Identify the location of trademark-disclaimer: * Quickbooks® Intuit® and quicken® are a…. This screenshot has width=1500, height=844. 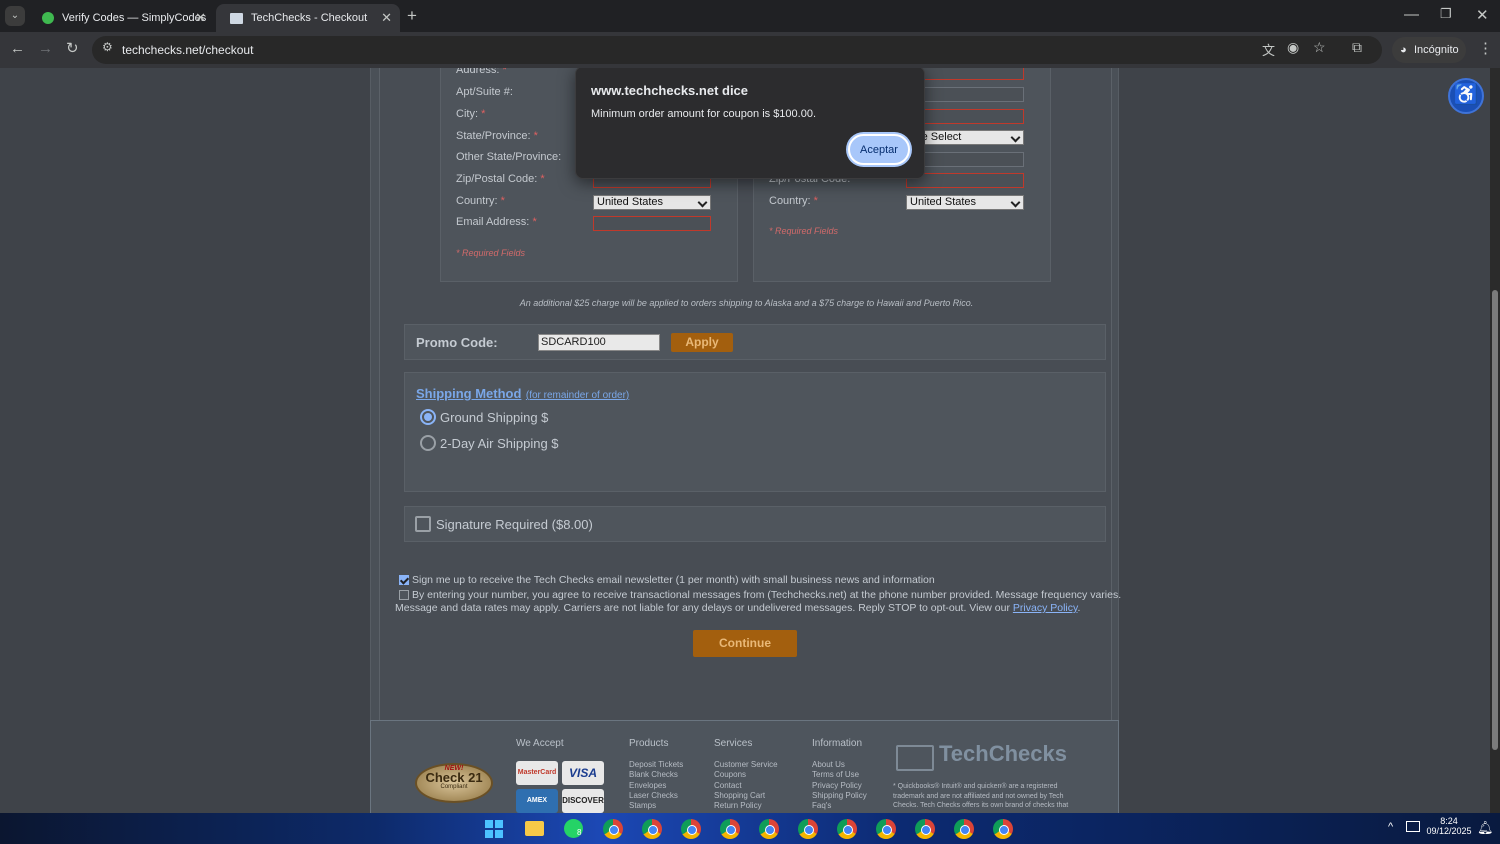
(981, 796).